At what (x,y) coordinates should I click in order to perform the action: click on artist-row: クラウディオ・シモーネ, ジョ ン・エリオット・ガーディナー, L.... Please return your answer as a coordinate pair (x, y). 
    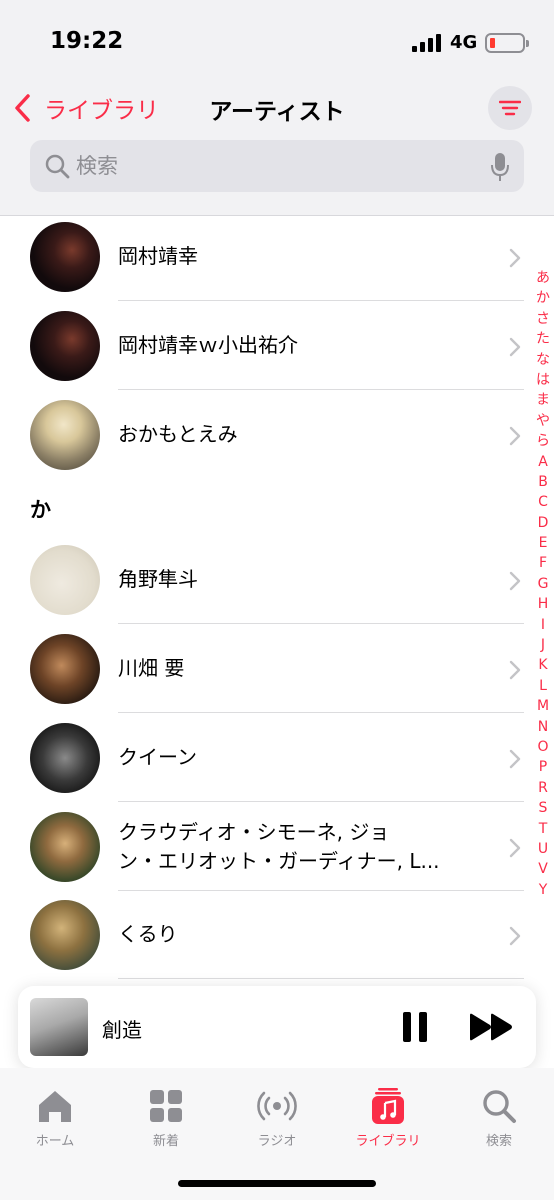
    Looking at the image, I should click on (277, 850).